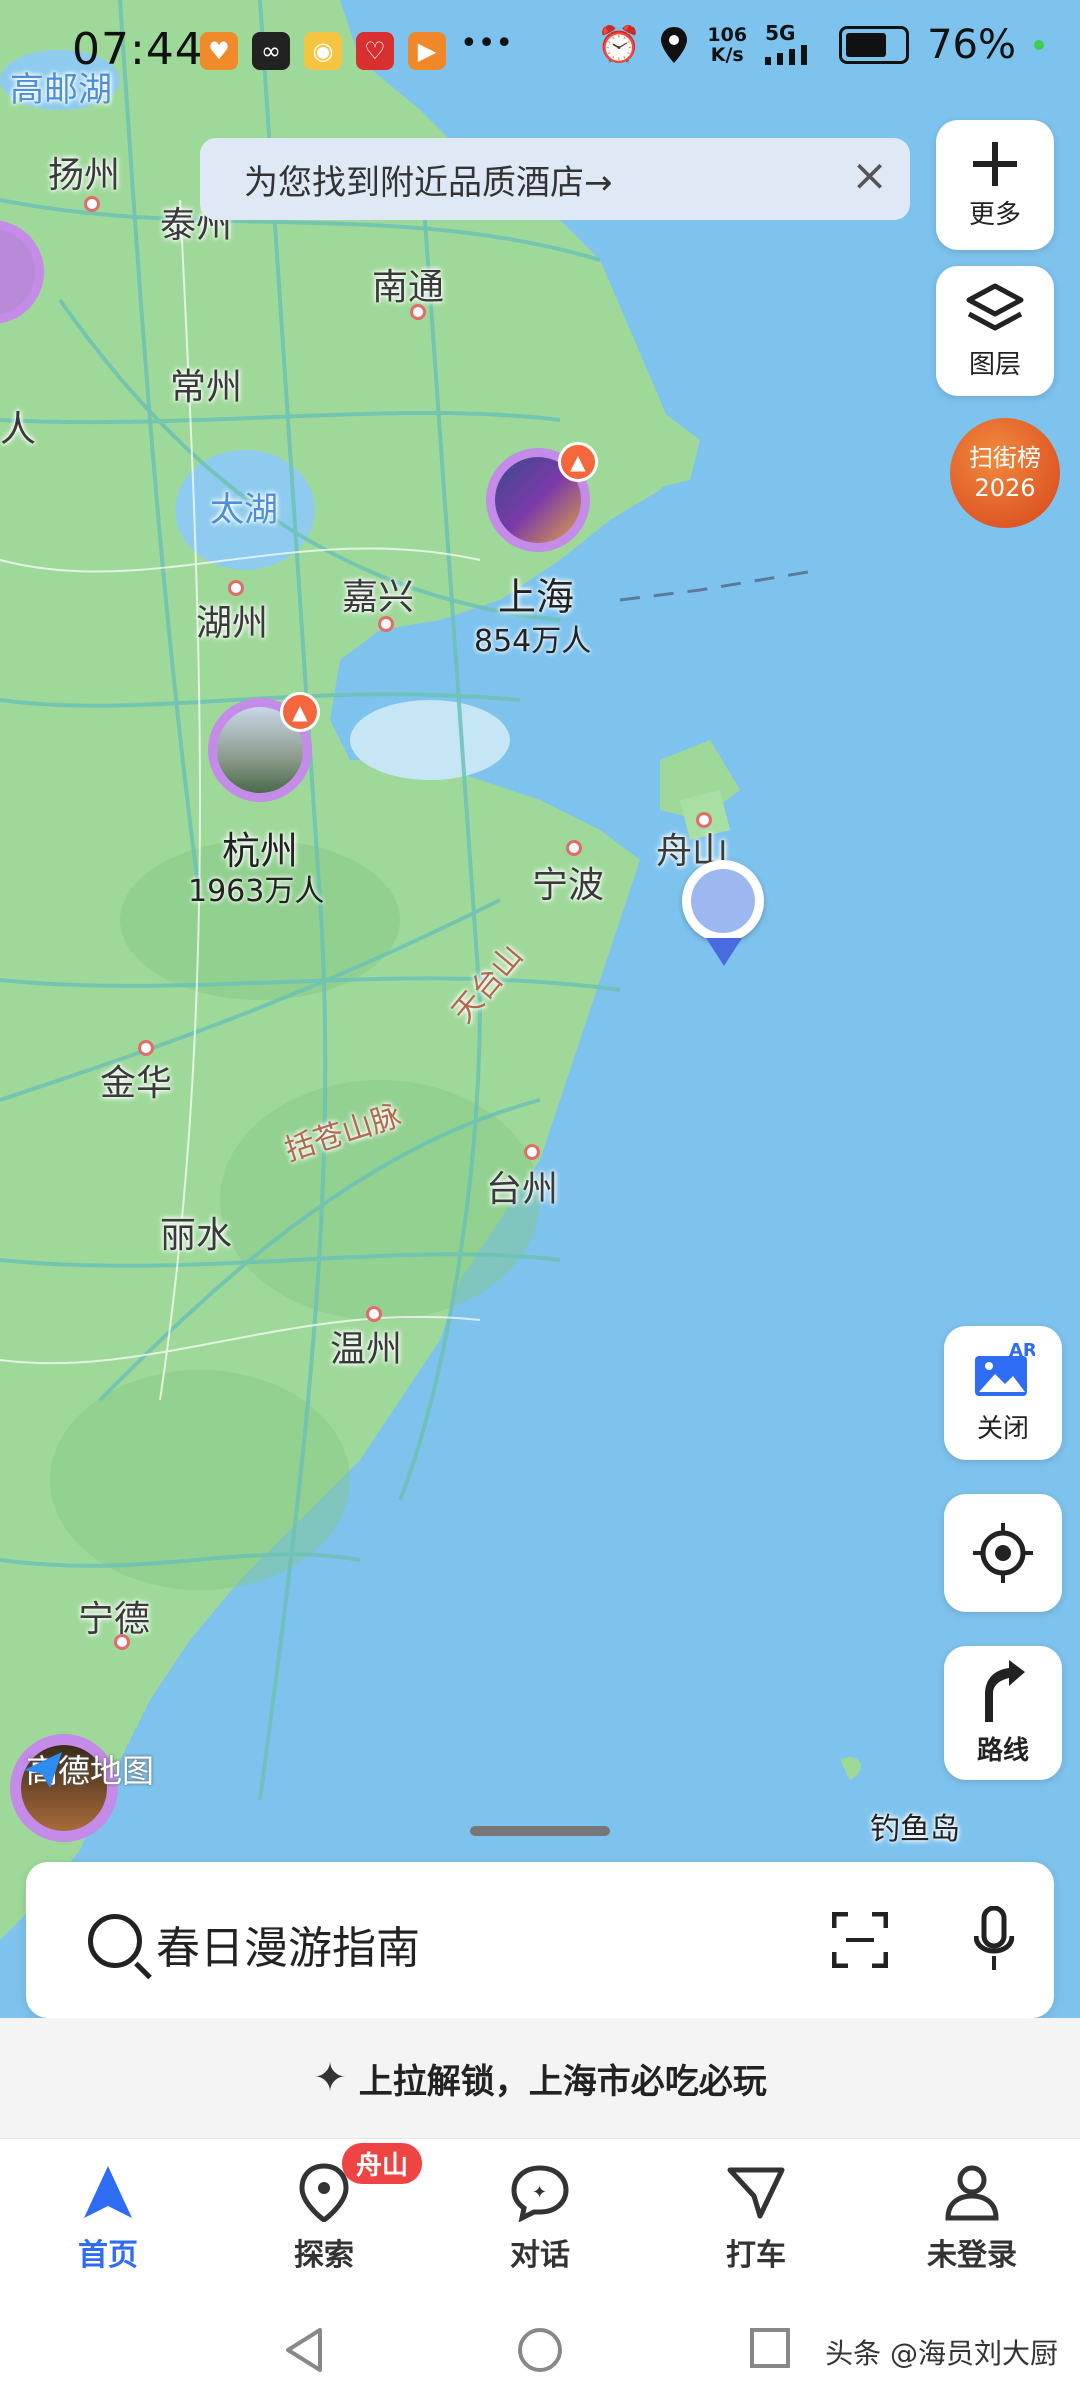 This screenshot has width=1080, height=2400. Describe the element at coordinates (874, 45) in the screenshot. I see `battery-icon` at that location.